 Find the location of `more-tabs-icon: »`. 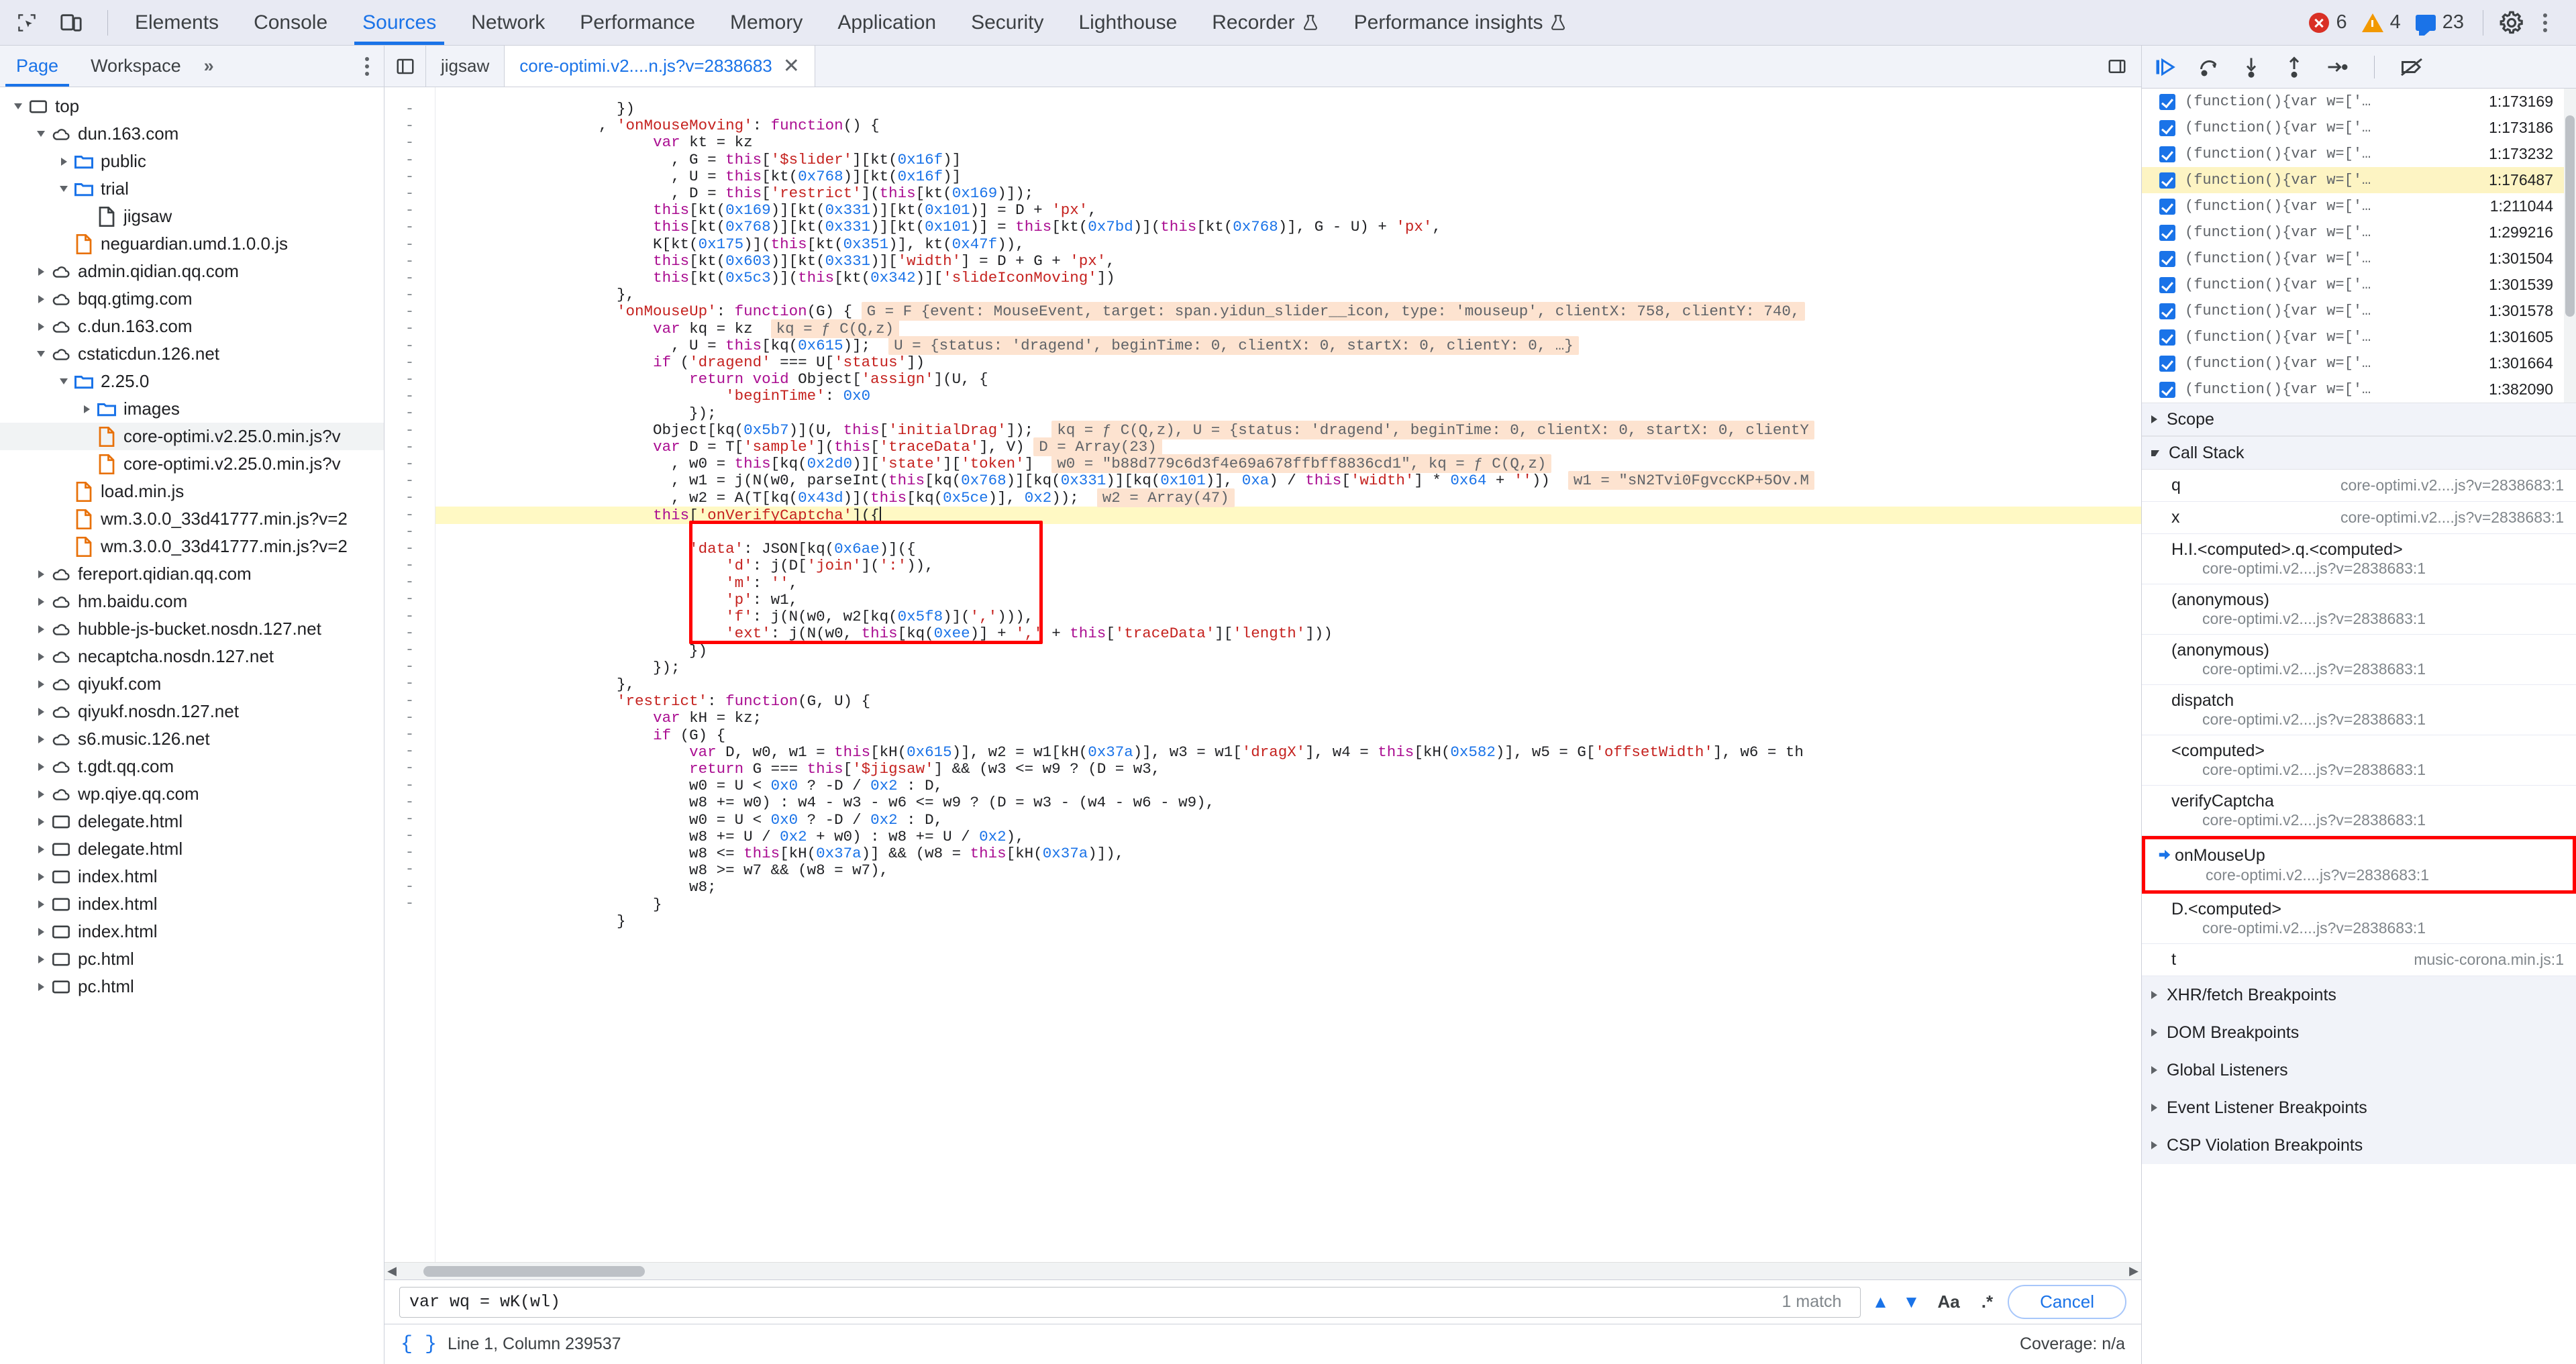

more-tabs-icon: » is located at coordinates (209, 66).